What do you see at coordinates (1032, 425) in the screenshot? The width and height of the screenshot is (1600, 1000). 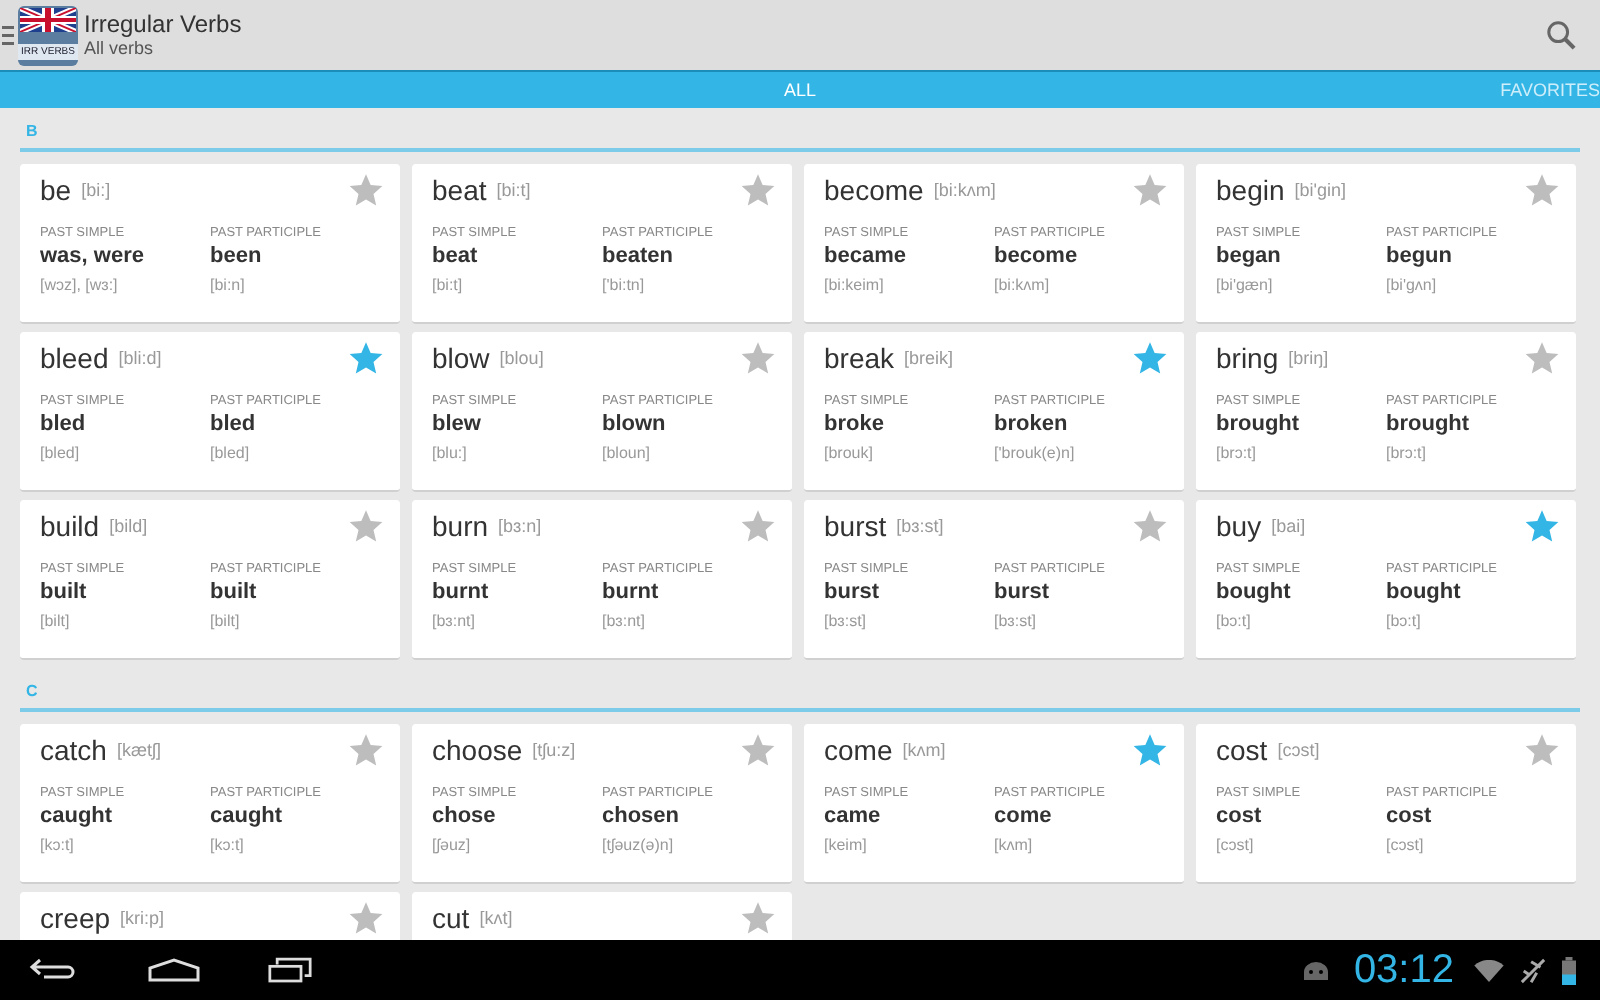 I see `past-participle: broken` at bounding box center [1032, 425].